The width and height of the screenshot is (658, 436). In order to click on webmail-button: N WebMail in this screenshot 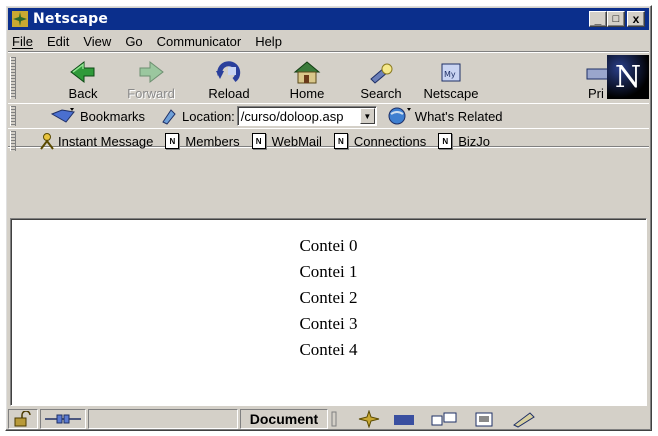, I will do `click(286, 141)`.